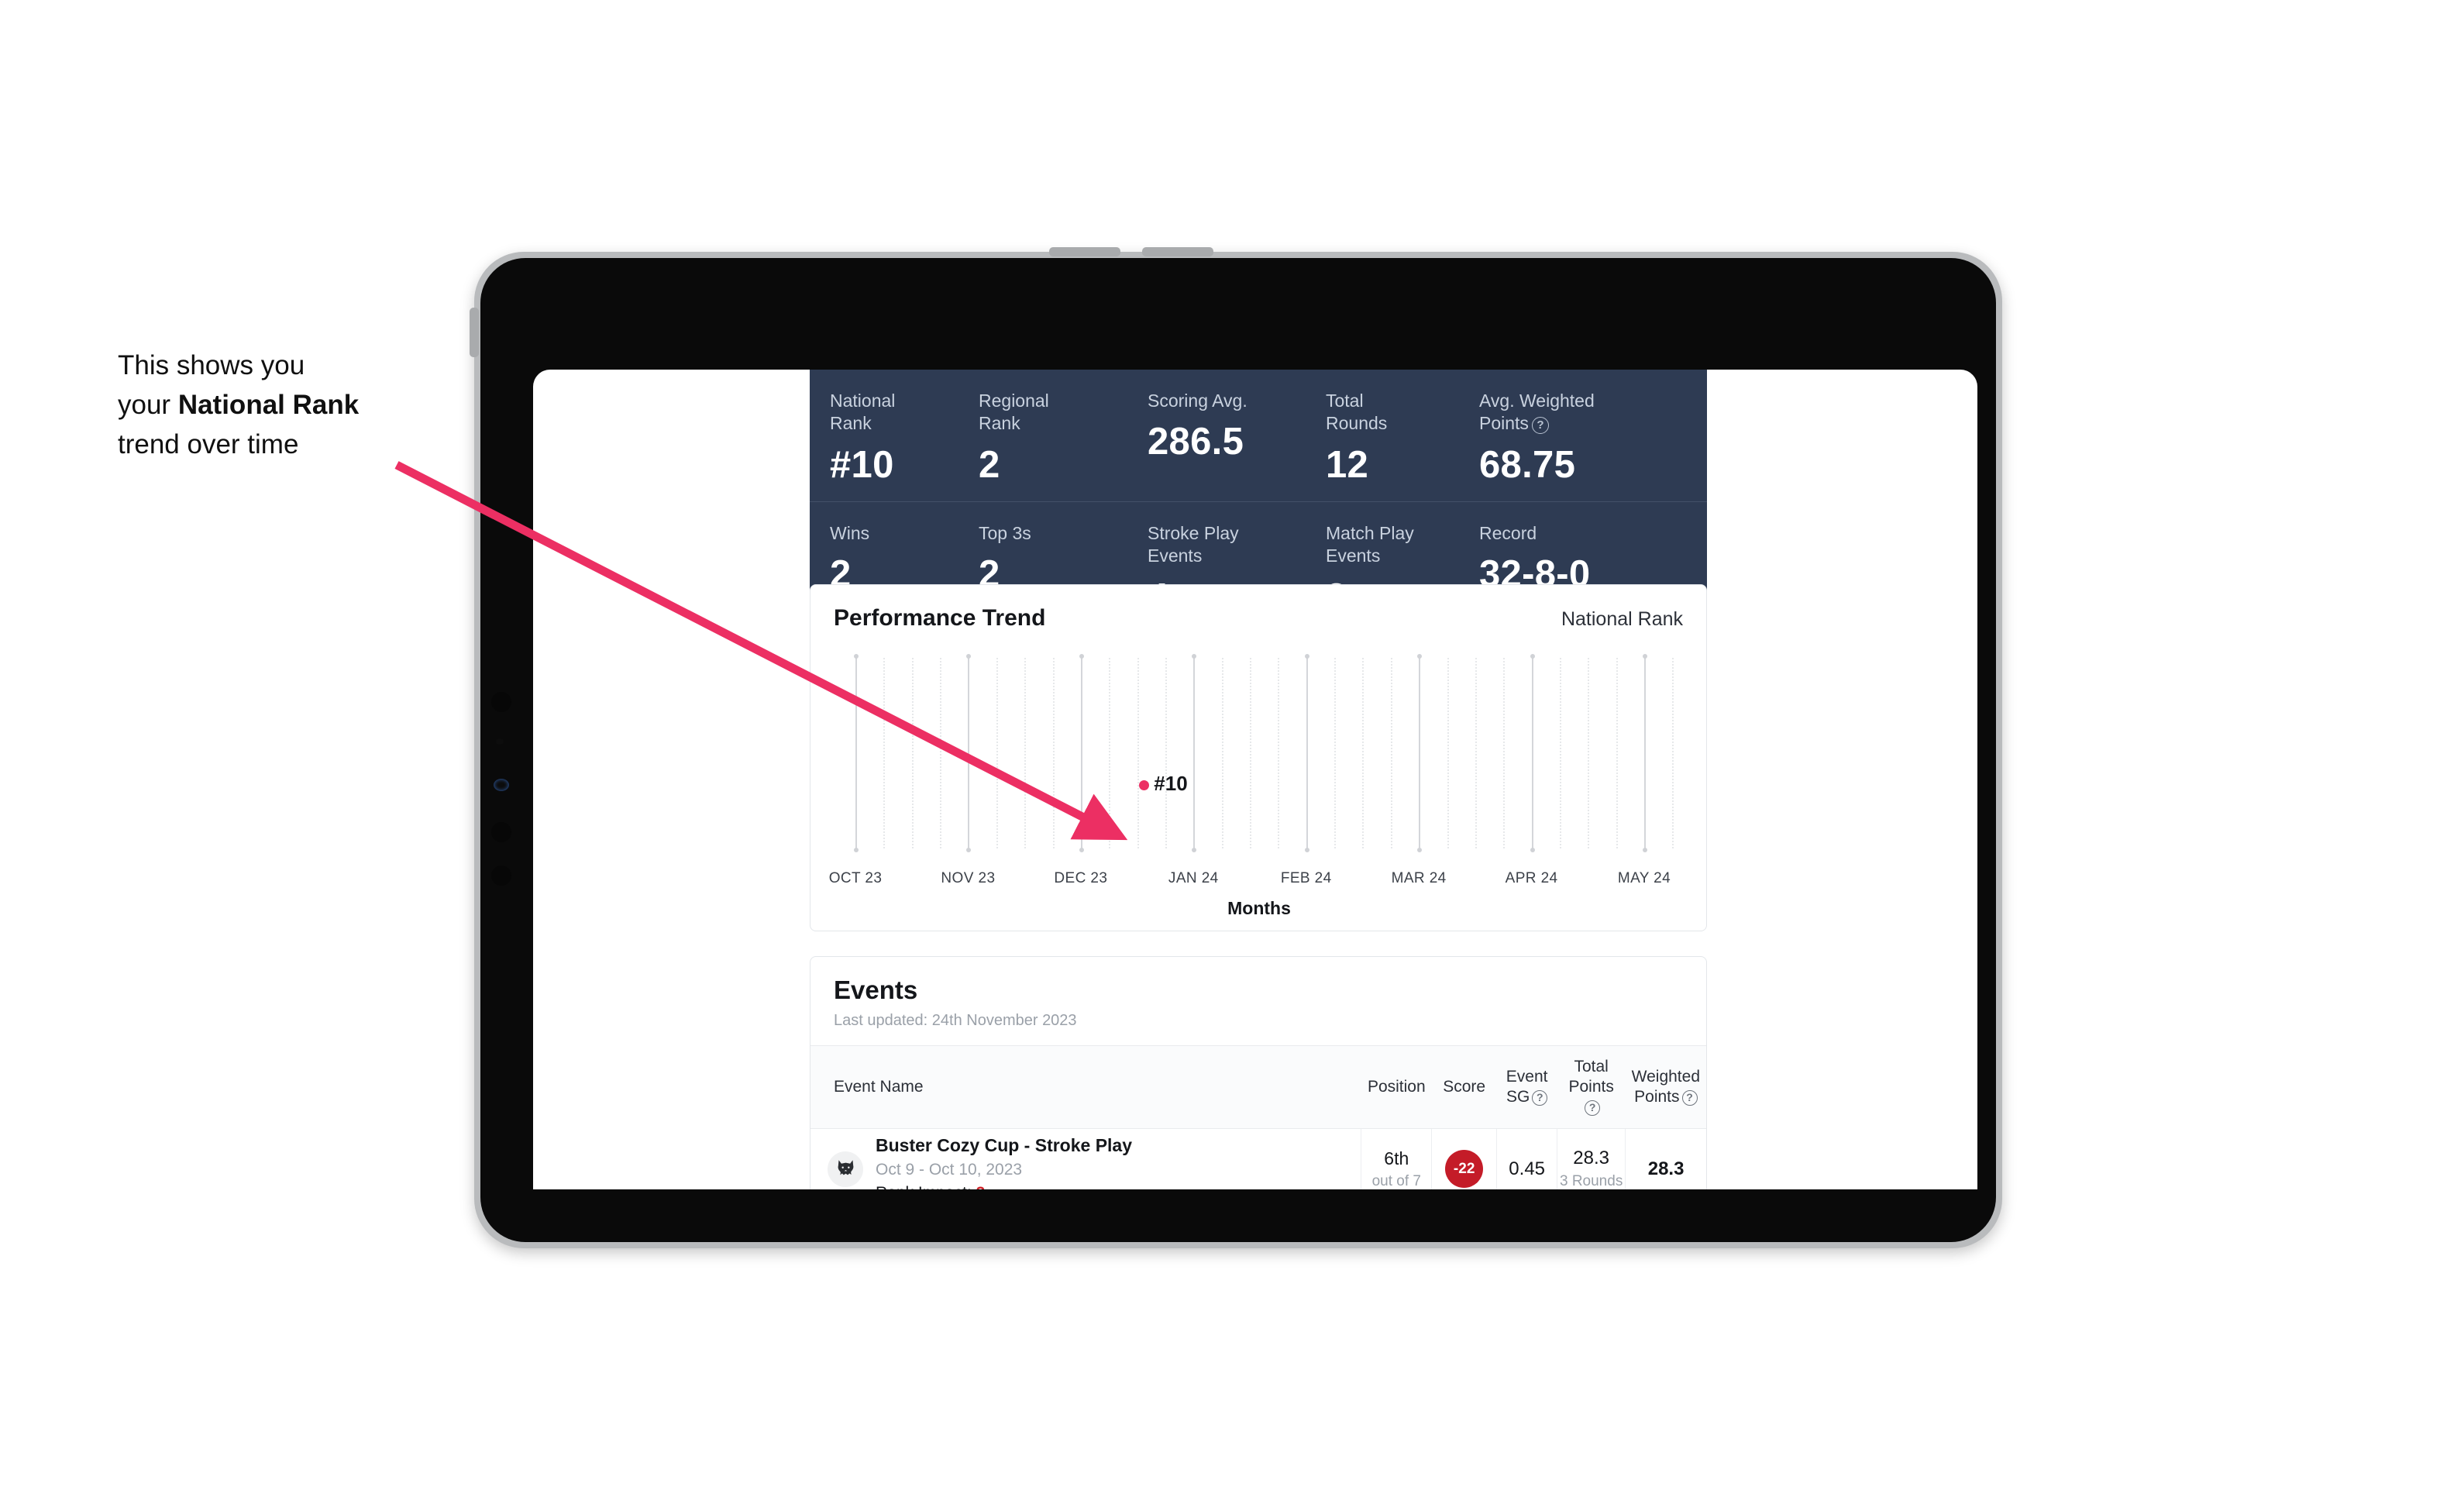 This screenshot has width=2464, height=1497. I want to click on cell-score: -22, so click(1464, 1158).